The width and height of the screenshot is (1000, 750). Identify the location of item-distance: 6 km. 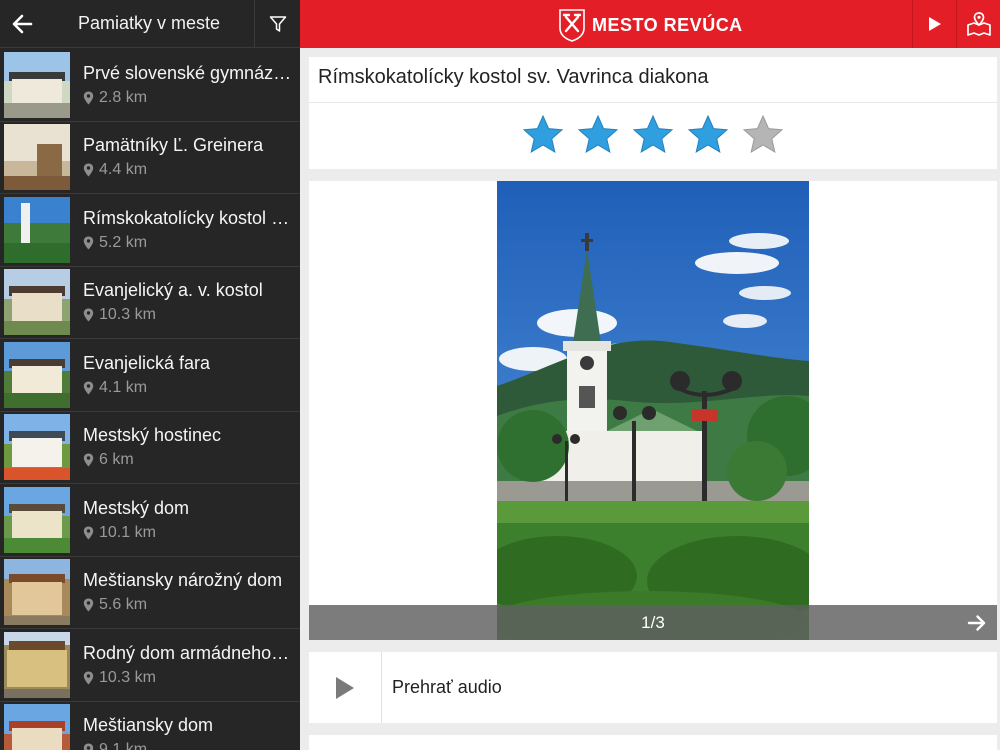
(116, 460).